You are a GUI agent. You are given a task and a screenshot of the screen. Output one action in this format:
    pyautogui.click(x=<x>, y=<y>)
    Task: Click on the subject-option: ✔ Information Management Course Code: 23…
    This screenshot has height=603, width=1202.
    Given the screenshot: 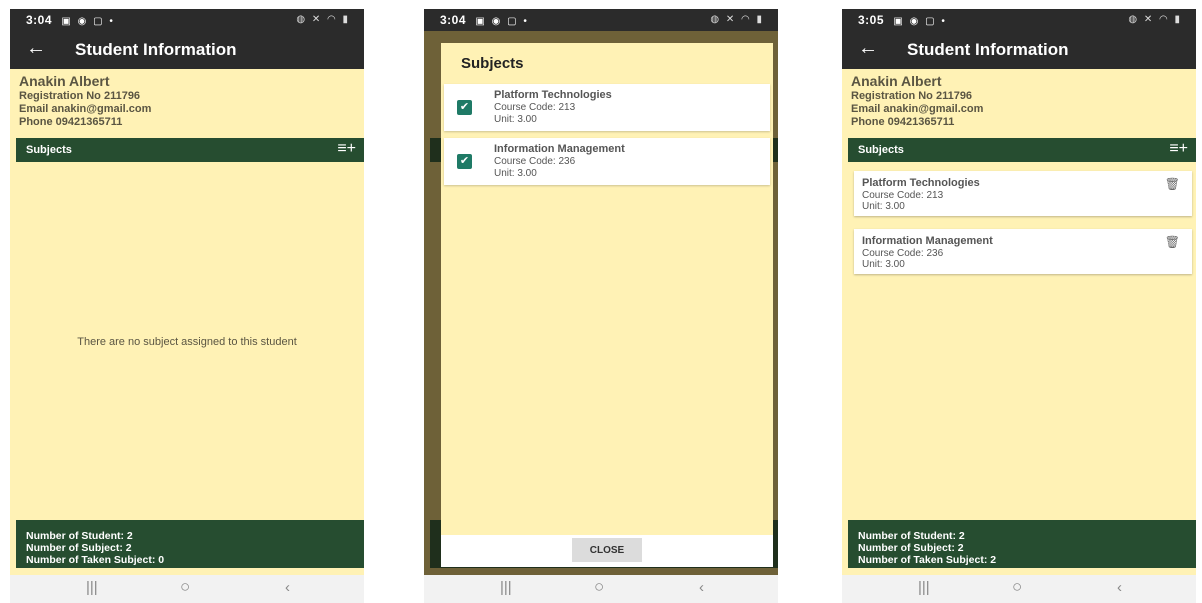 What is the action you would take?
    pyautogui.click(x=607, y=161)
    